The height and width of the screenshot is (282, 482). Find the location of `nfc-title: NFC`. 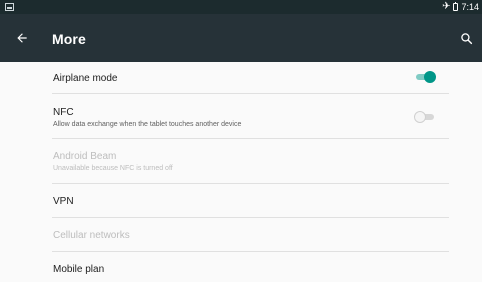

nfc-title: NFC is located at coordinates (63, 112).